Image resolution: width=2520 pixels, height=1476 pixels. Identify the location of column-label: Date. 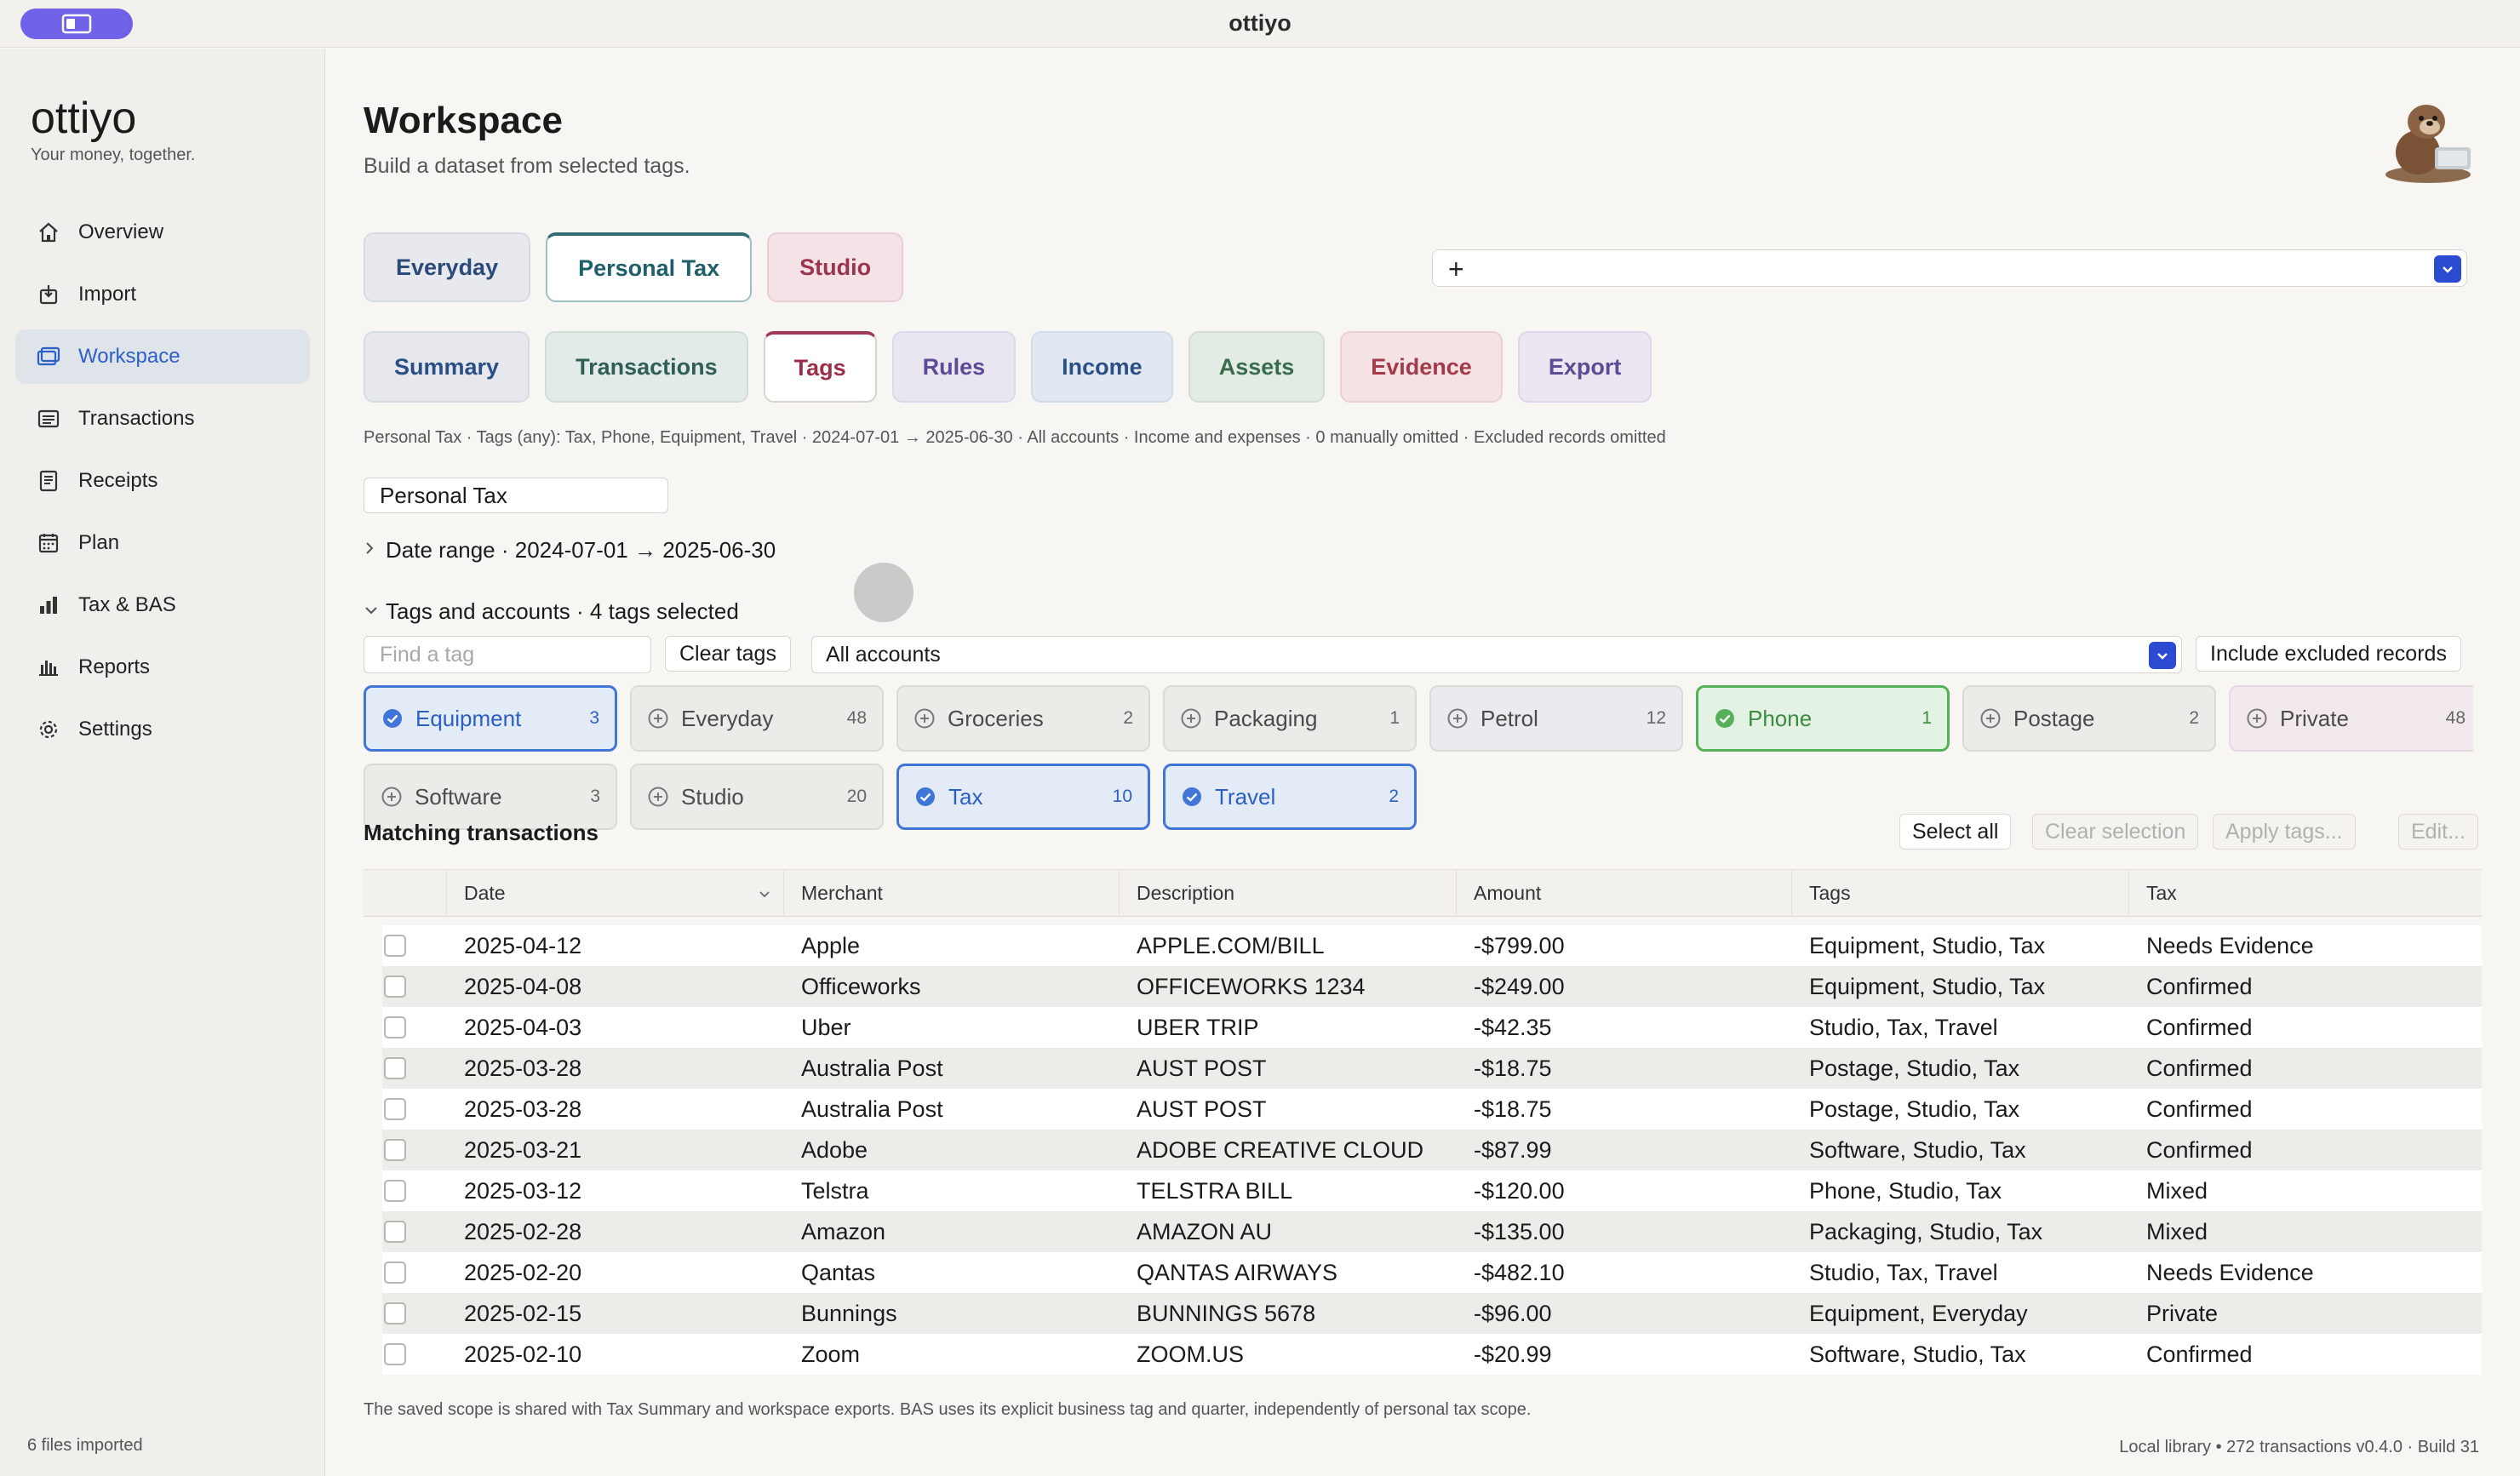
(485, 893).